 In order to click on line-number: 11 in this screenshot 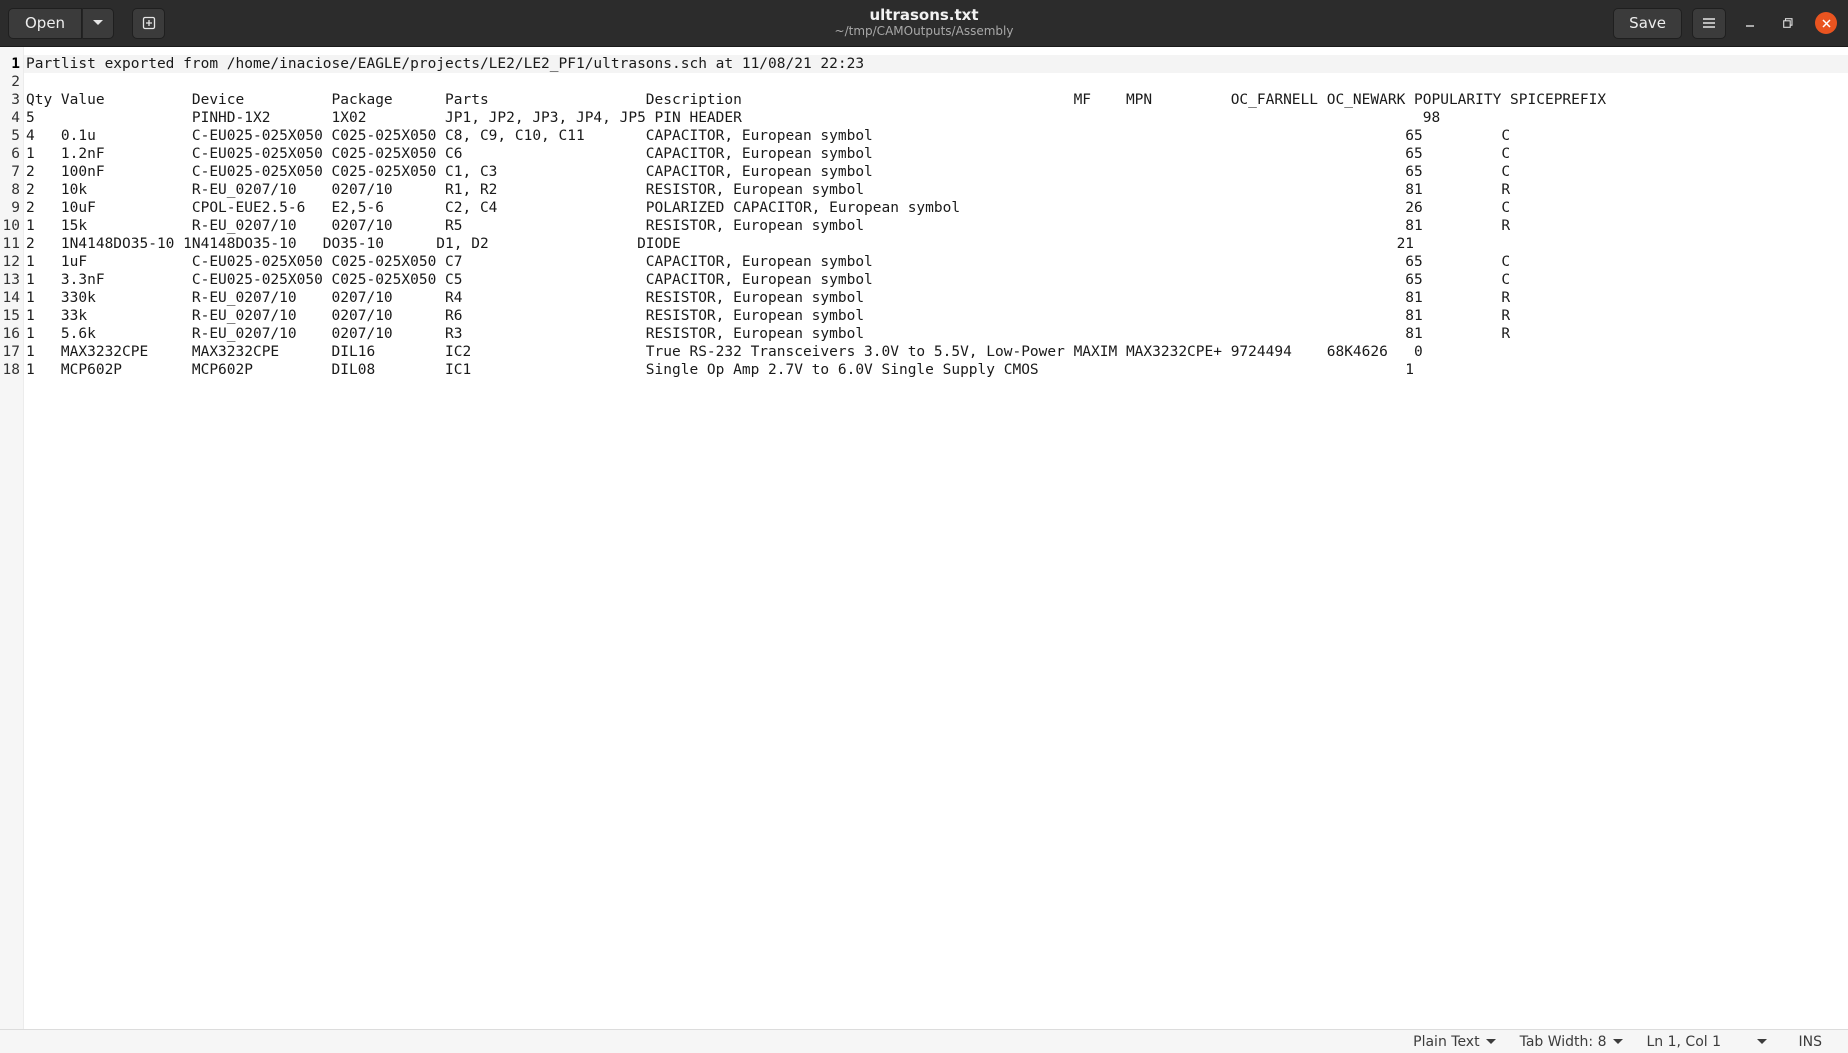, I will do `click(11, 244)`.